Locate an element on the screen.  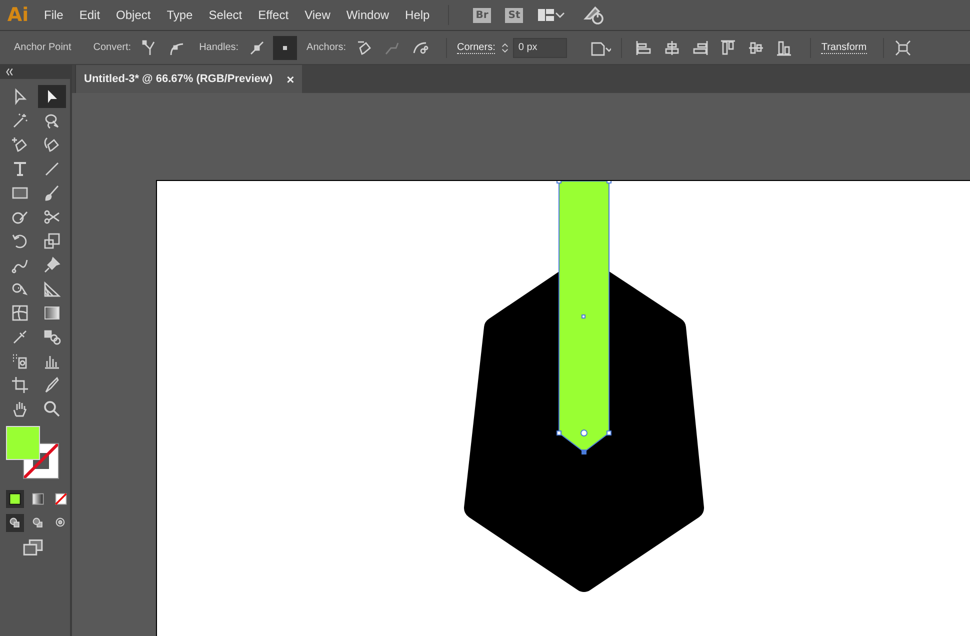
type-icon is located at coordinates (20, 169).